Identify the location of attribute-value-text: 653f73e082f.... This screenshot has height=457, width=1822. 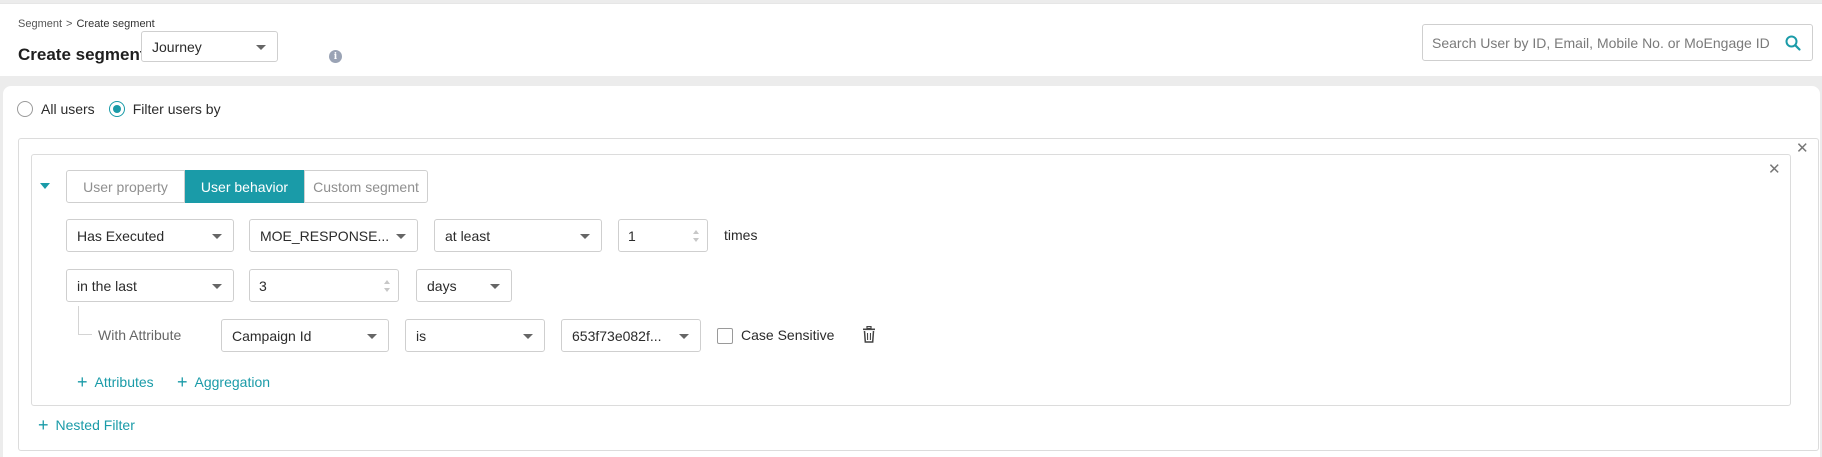
(617, 335).